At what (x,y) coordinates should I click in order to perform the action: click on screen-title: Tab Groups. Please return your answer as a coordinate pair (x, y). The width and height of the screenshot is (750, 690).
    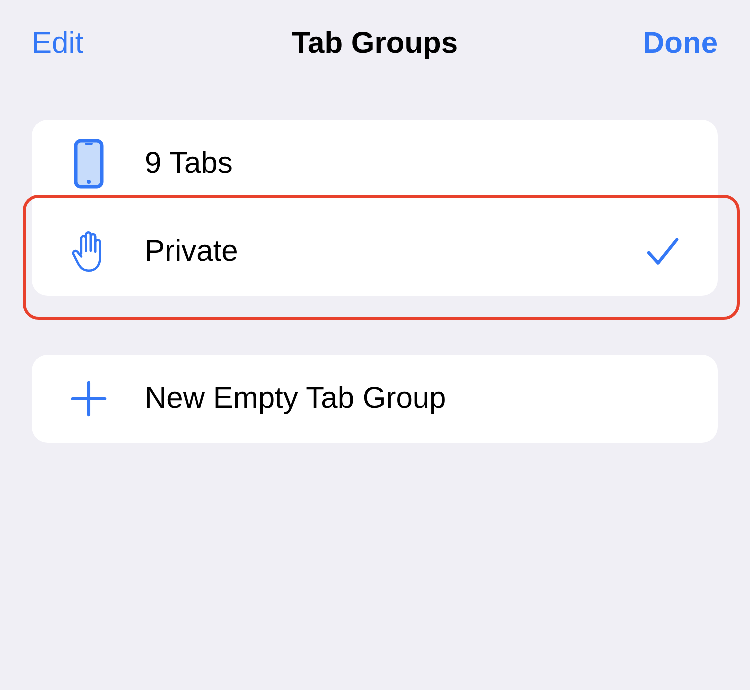
    Looking at the image, I should click on (375, 44).